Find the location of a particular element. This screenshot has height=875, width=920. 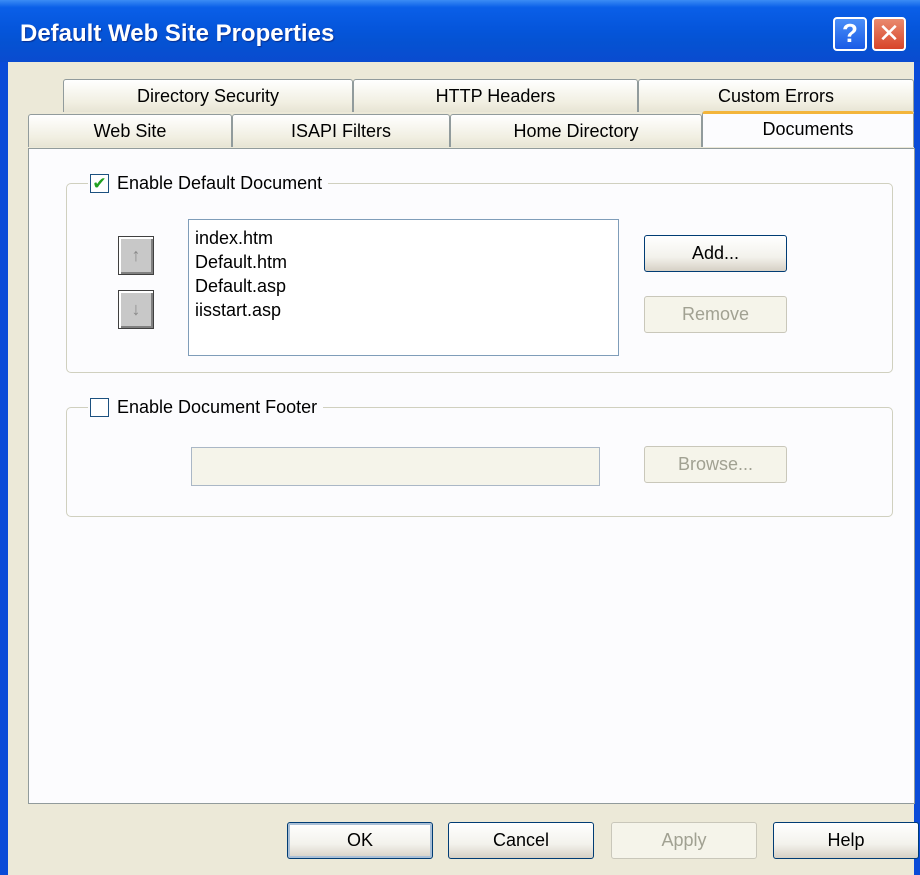

enable-default-document-label: Enable Default Document is located at coordinates (219, 183).